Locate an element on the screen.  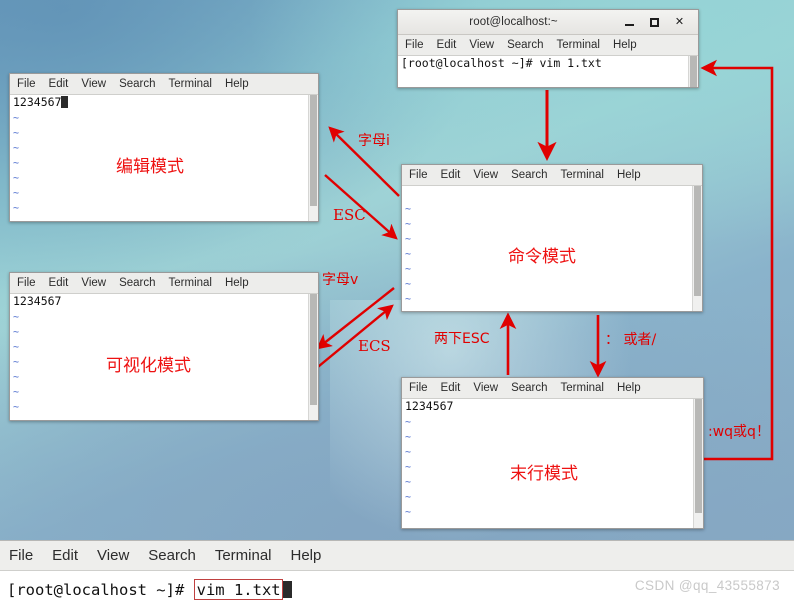
lastline-screen: 1234567 ~ ~ ~ ~ ~ ~ ~ 末行模式 :wq is located at coordinates (552, 463).